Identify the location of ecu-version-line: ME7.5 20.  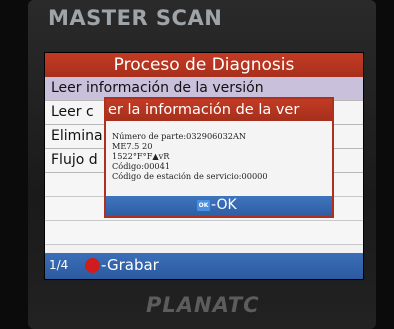
(132, 146).